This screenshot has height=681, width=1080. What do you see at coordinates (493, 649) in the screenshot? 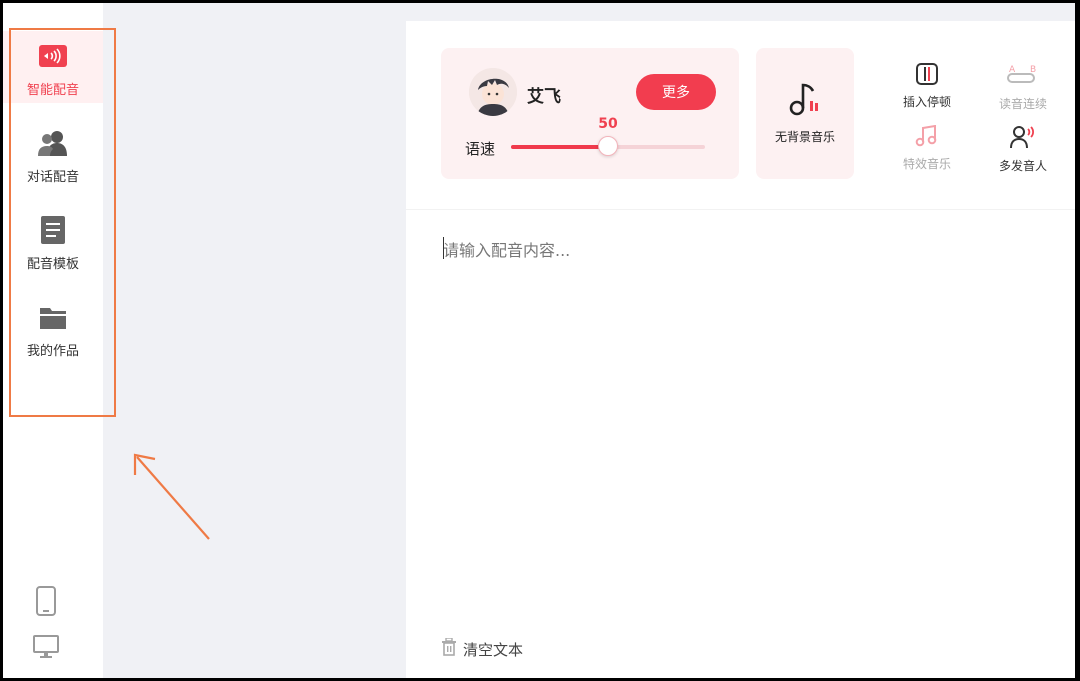
I see `clear-text-label: 清空文本` at bounding box center [493, 649].